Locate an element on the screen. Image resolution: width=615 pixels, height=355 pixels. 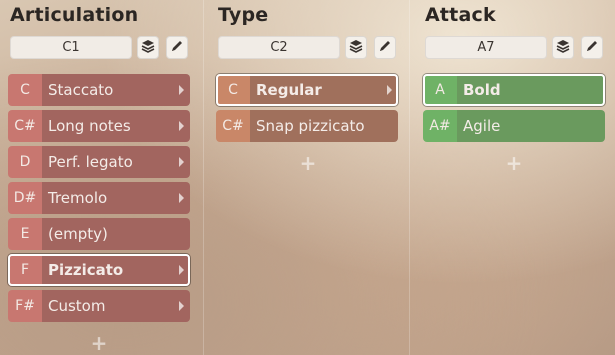
item-key: A is located at coordinates (440, 90).